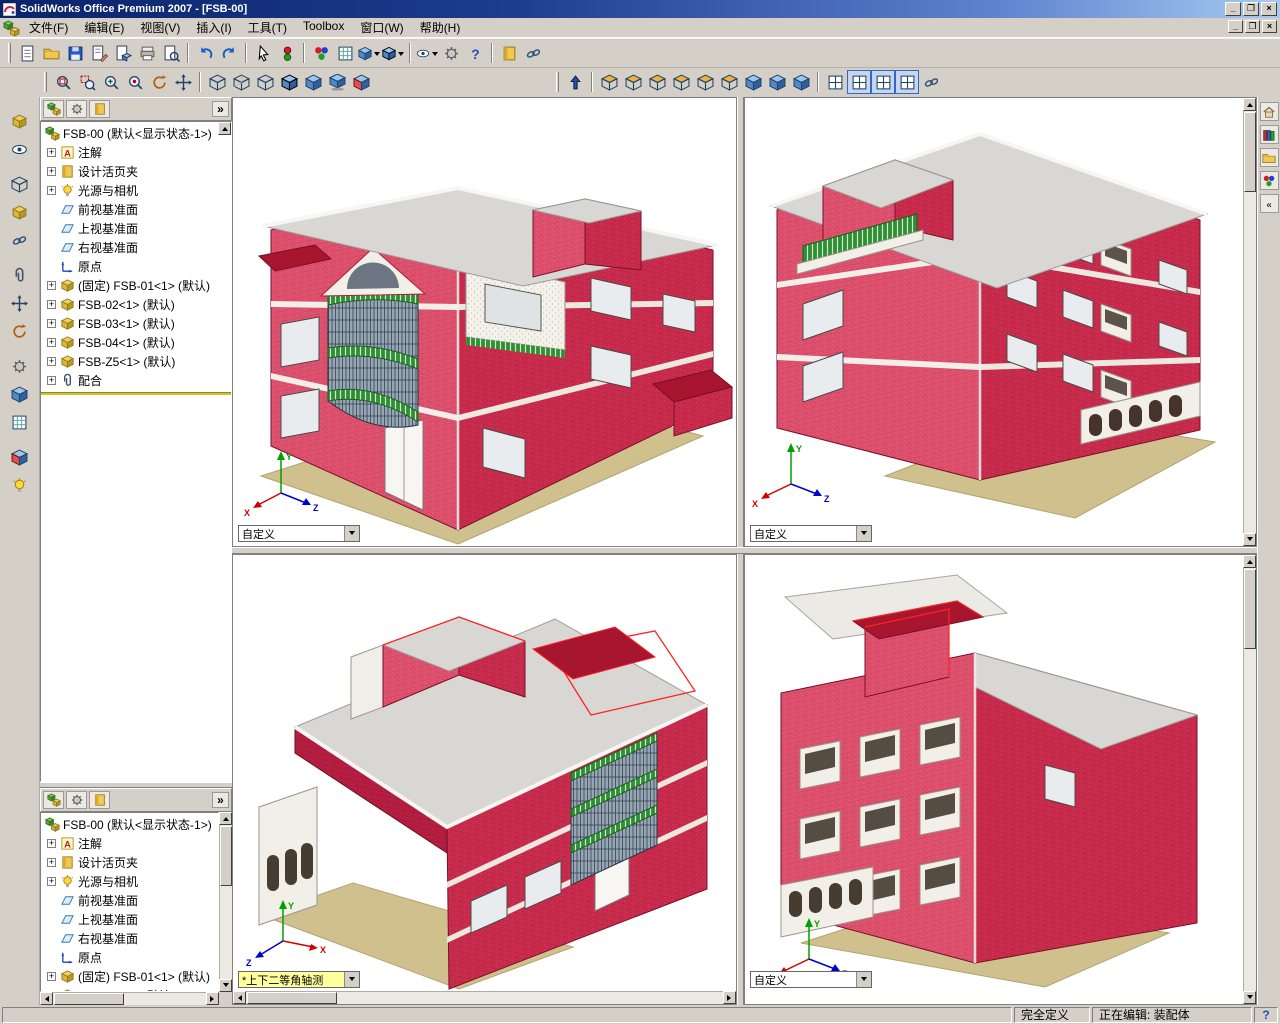 The width and height of the screenshot is (1280, 1024). Describe the element at coordinates (20, 303) in the screenshot. I see `move-component-button` at that location.